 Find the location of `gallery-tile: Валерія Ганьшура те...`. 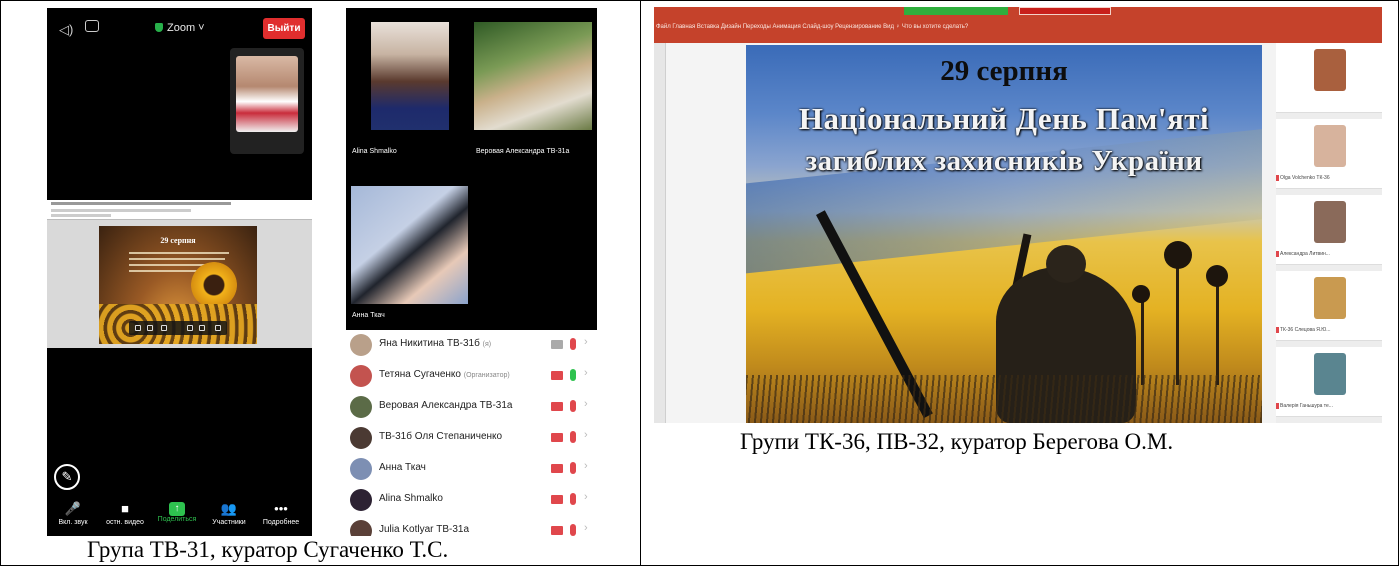

gallery-tile: Валерія Ганьшура те... is located at coordinates (1329, 382).